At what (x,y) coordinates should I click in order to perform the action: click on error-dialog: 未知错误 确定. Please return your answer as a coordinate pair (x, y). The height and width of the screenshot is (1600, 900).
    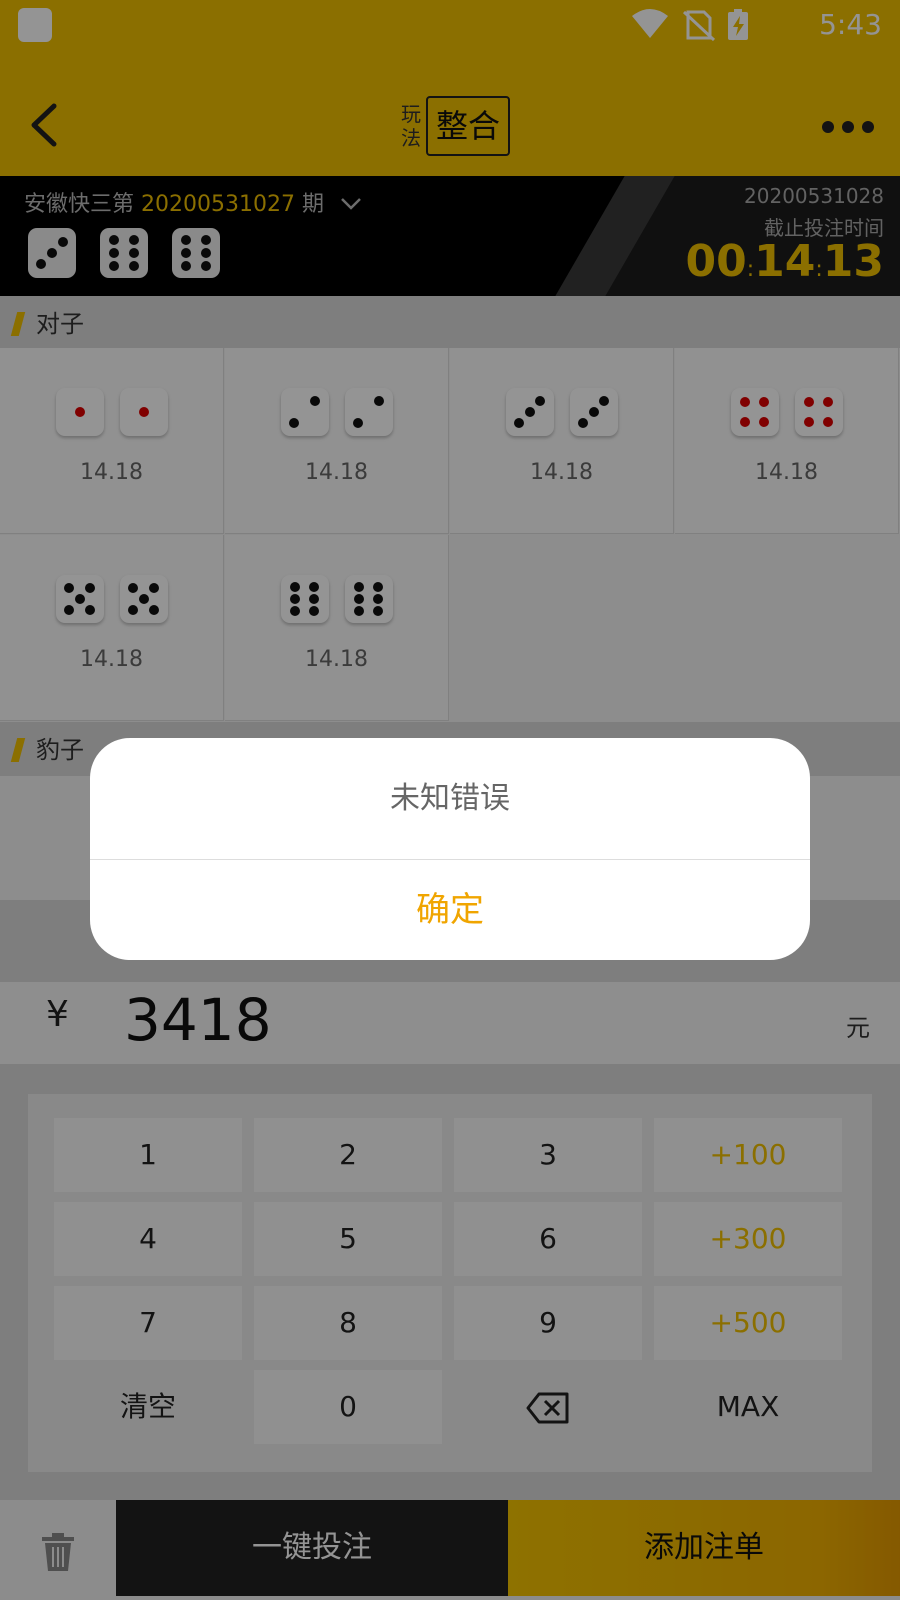
    Looking at the image, I should click on (450, 849).